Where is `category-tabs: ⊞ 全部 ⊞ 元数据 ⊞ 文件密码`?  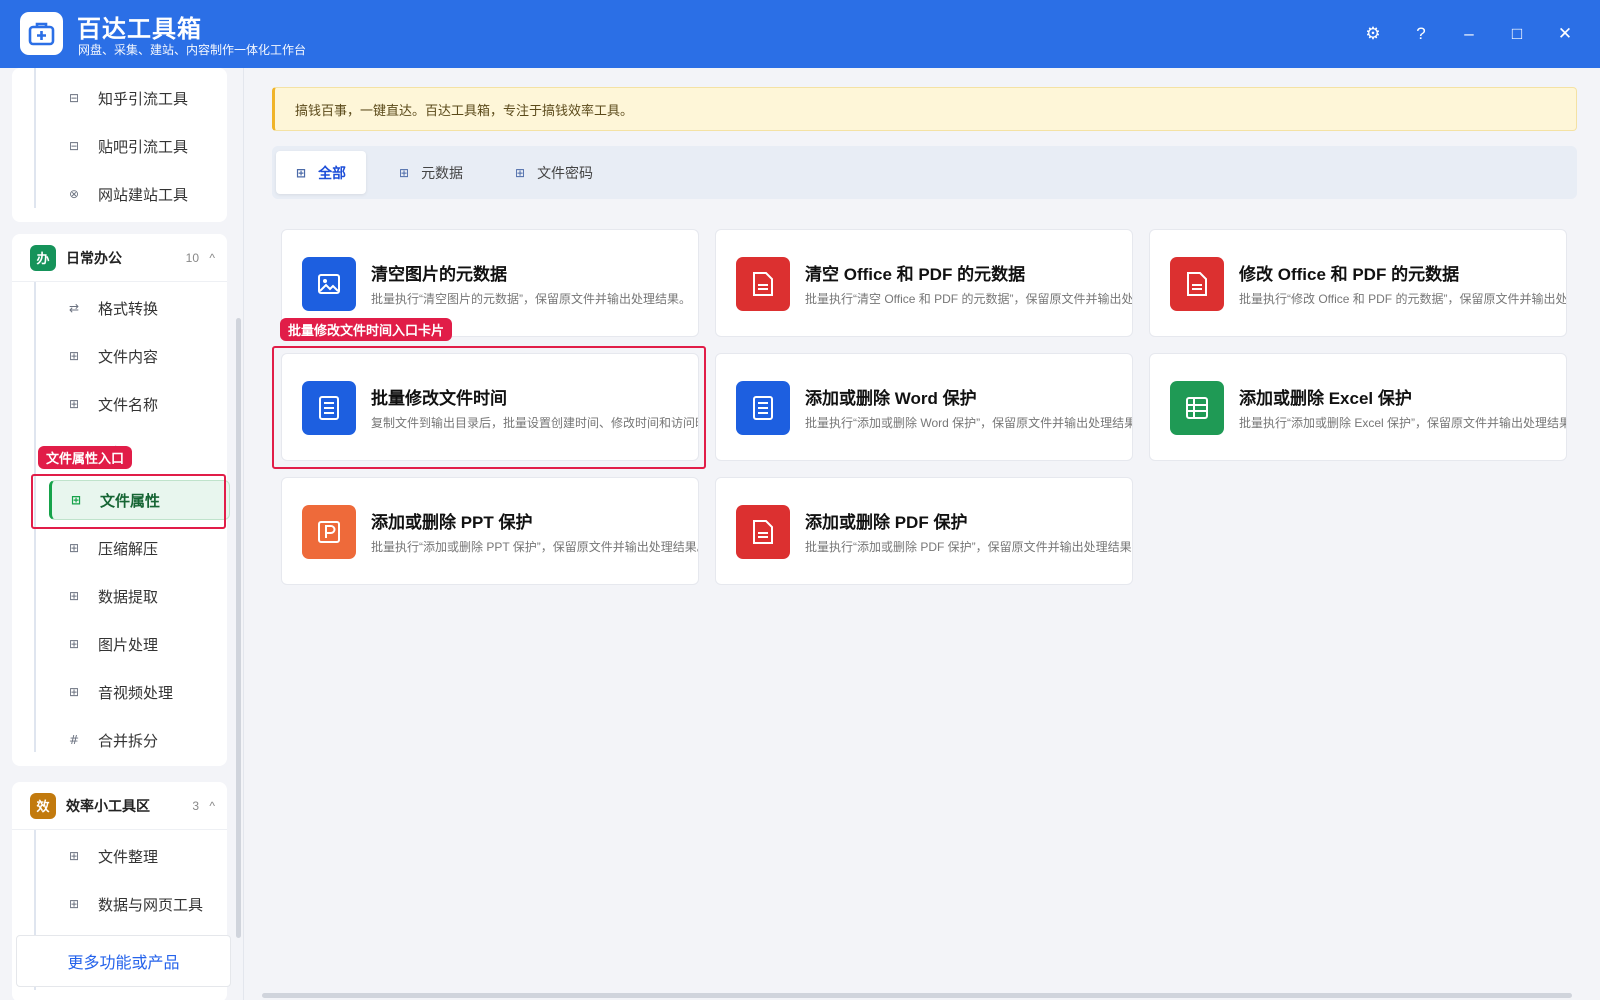 category-tabs: ⊞ 全部 ⊞ 元数据 ⊞ 文件密码 is located at coordinates (924, 172).